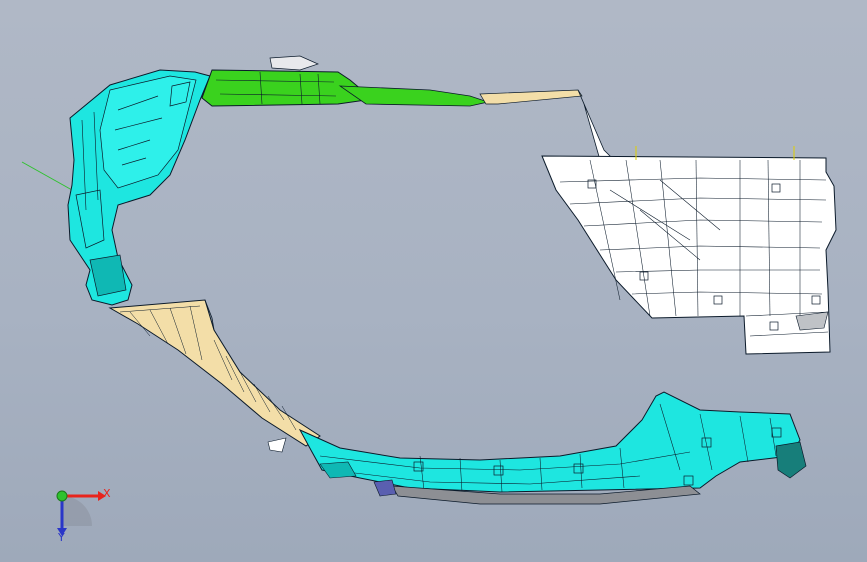 This screenshot has width=867, height=562. I want to click on sill-and-rear-arch-trim, so click(552, 448).